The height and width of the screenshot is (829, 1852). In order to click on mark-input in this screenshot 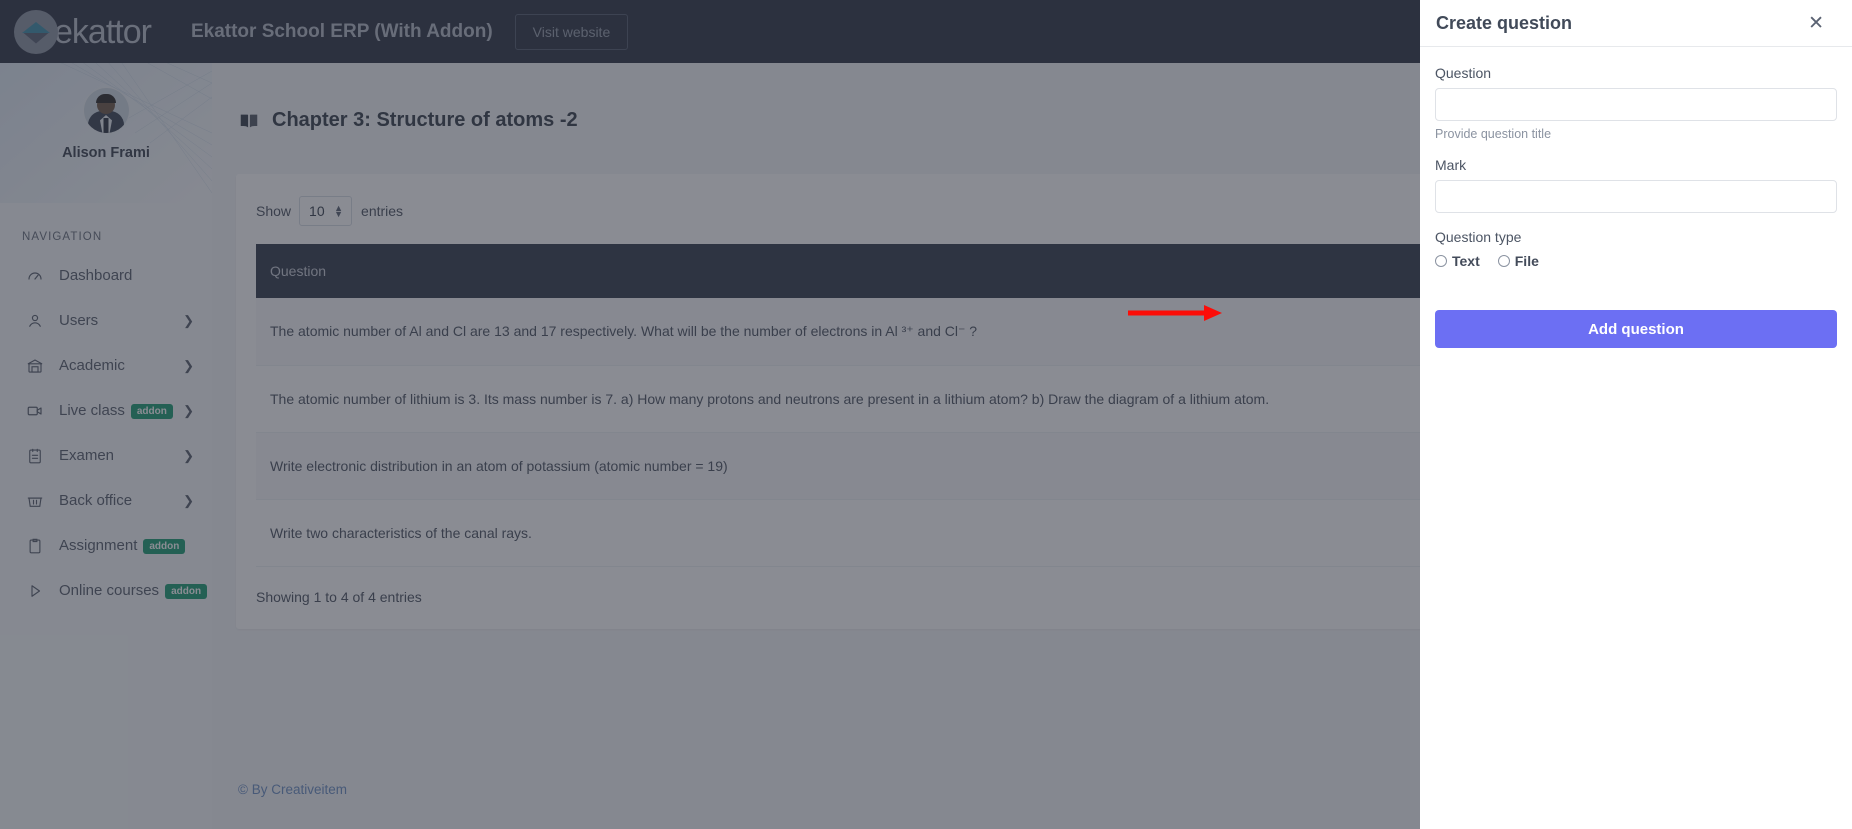, I will do `click(1636, 196)`.